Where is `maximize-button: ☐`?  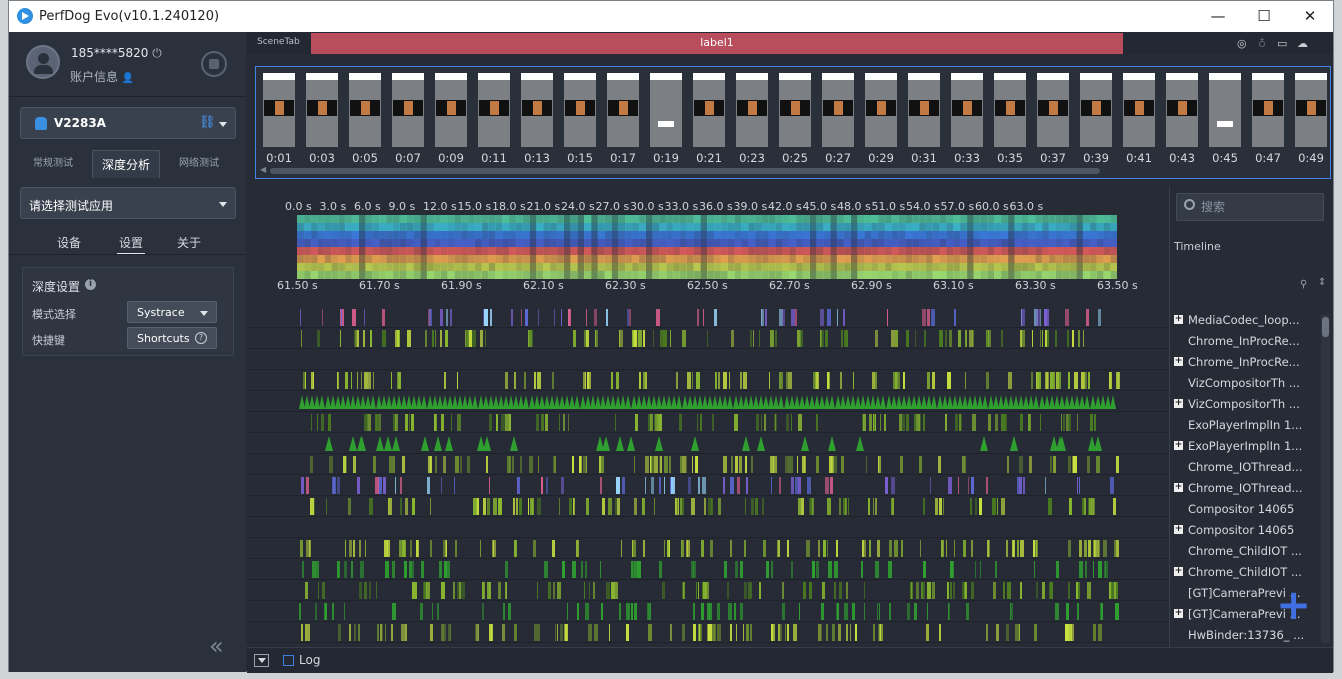
maximize-button: ☐ is located at coordinates (1264, 16).